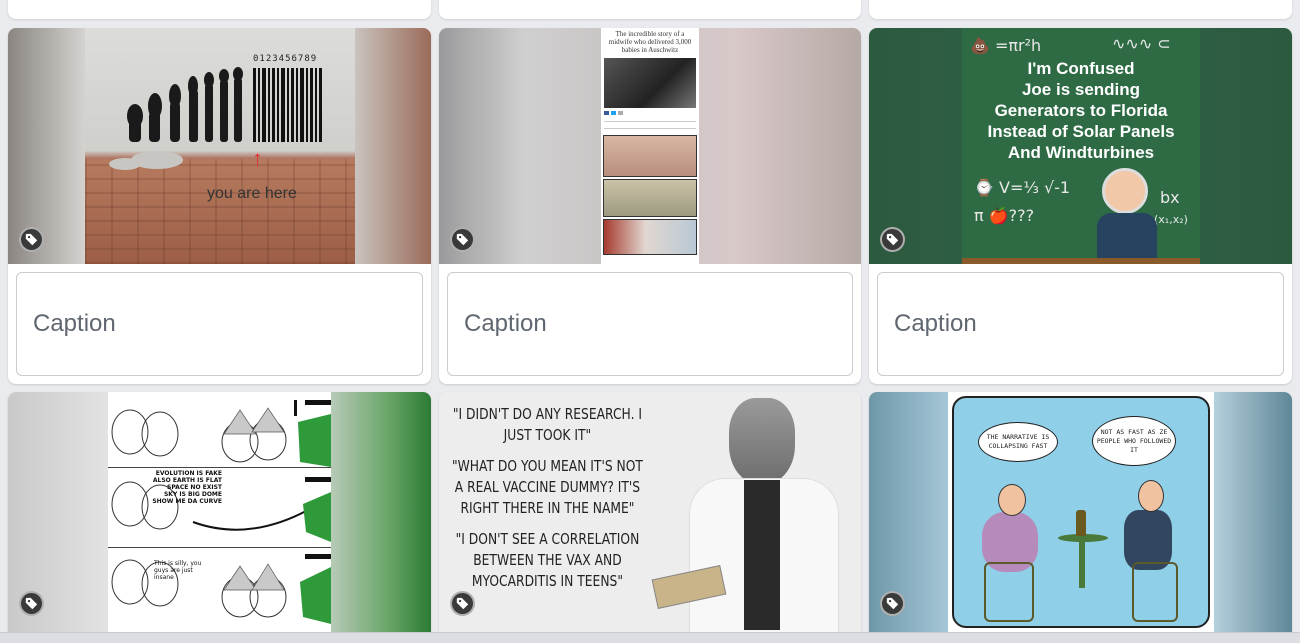 This screenshot has height=643, width=1300. I want to click on share-icons, so click(650, 113).